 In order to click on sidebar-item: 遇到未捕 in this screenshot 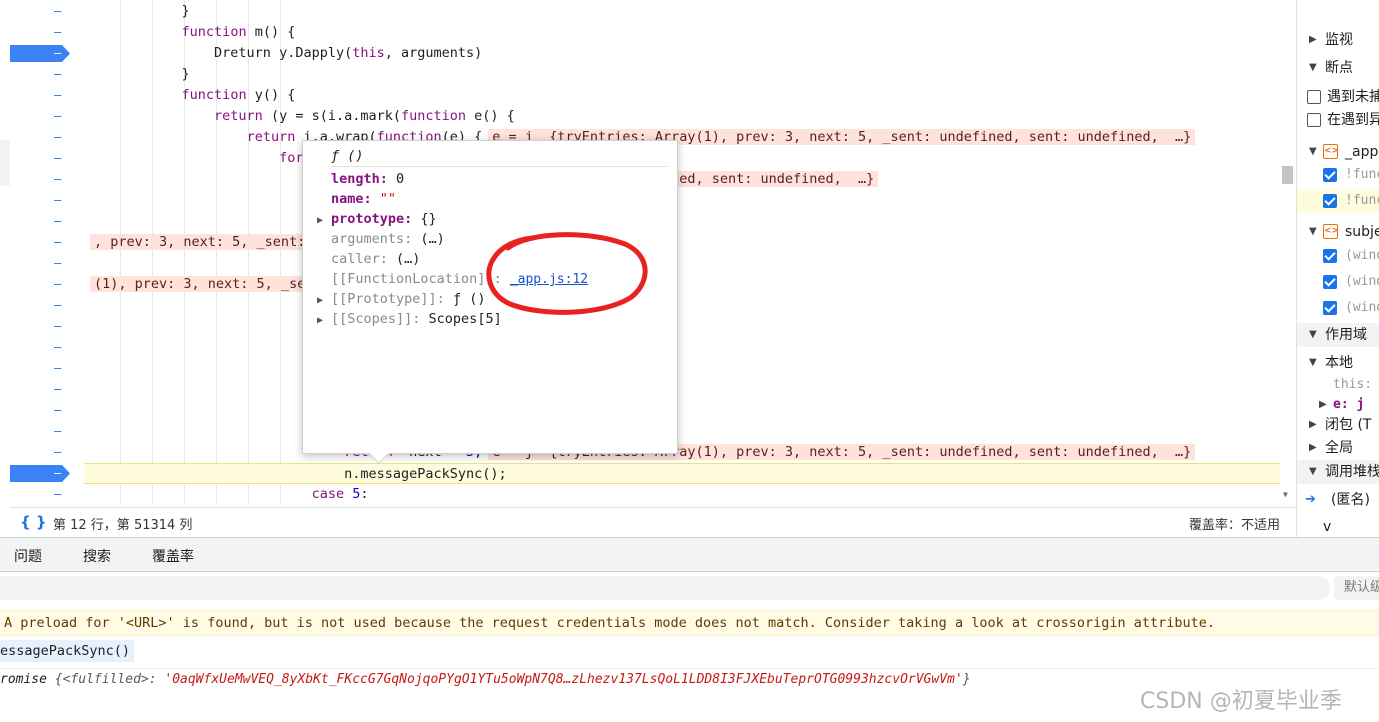, I will do `click(1338, 97)`.